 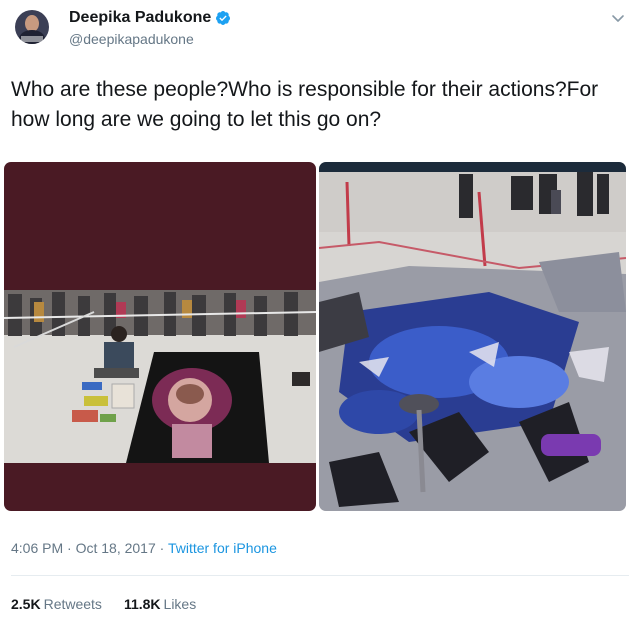 What do you see at coordinates (180, 604) in the screenshot?
I see `likes-label: Likes` at bounding box center [180, 604].